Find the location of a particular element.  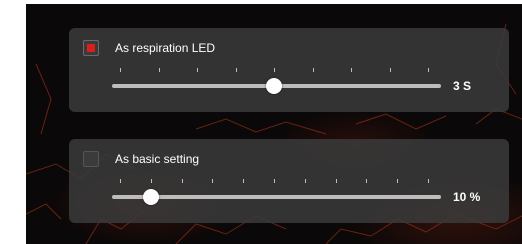

respiration-slider-thumb is located at coordinates (274, 86).